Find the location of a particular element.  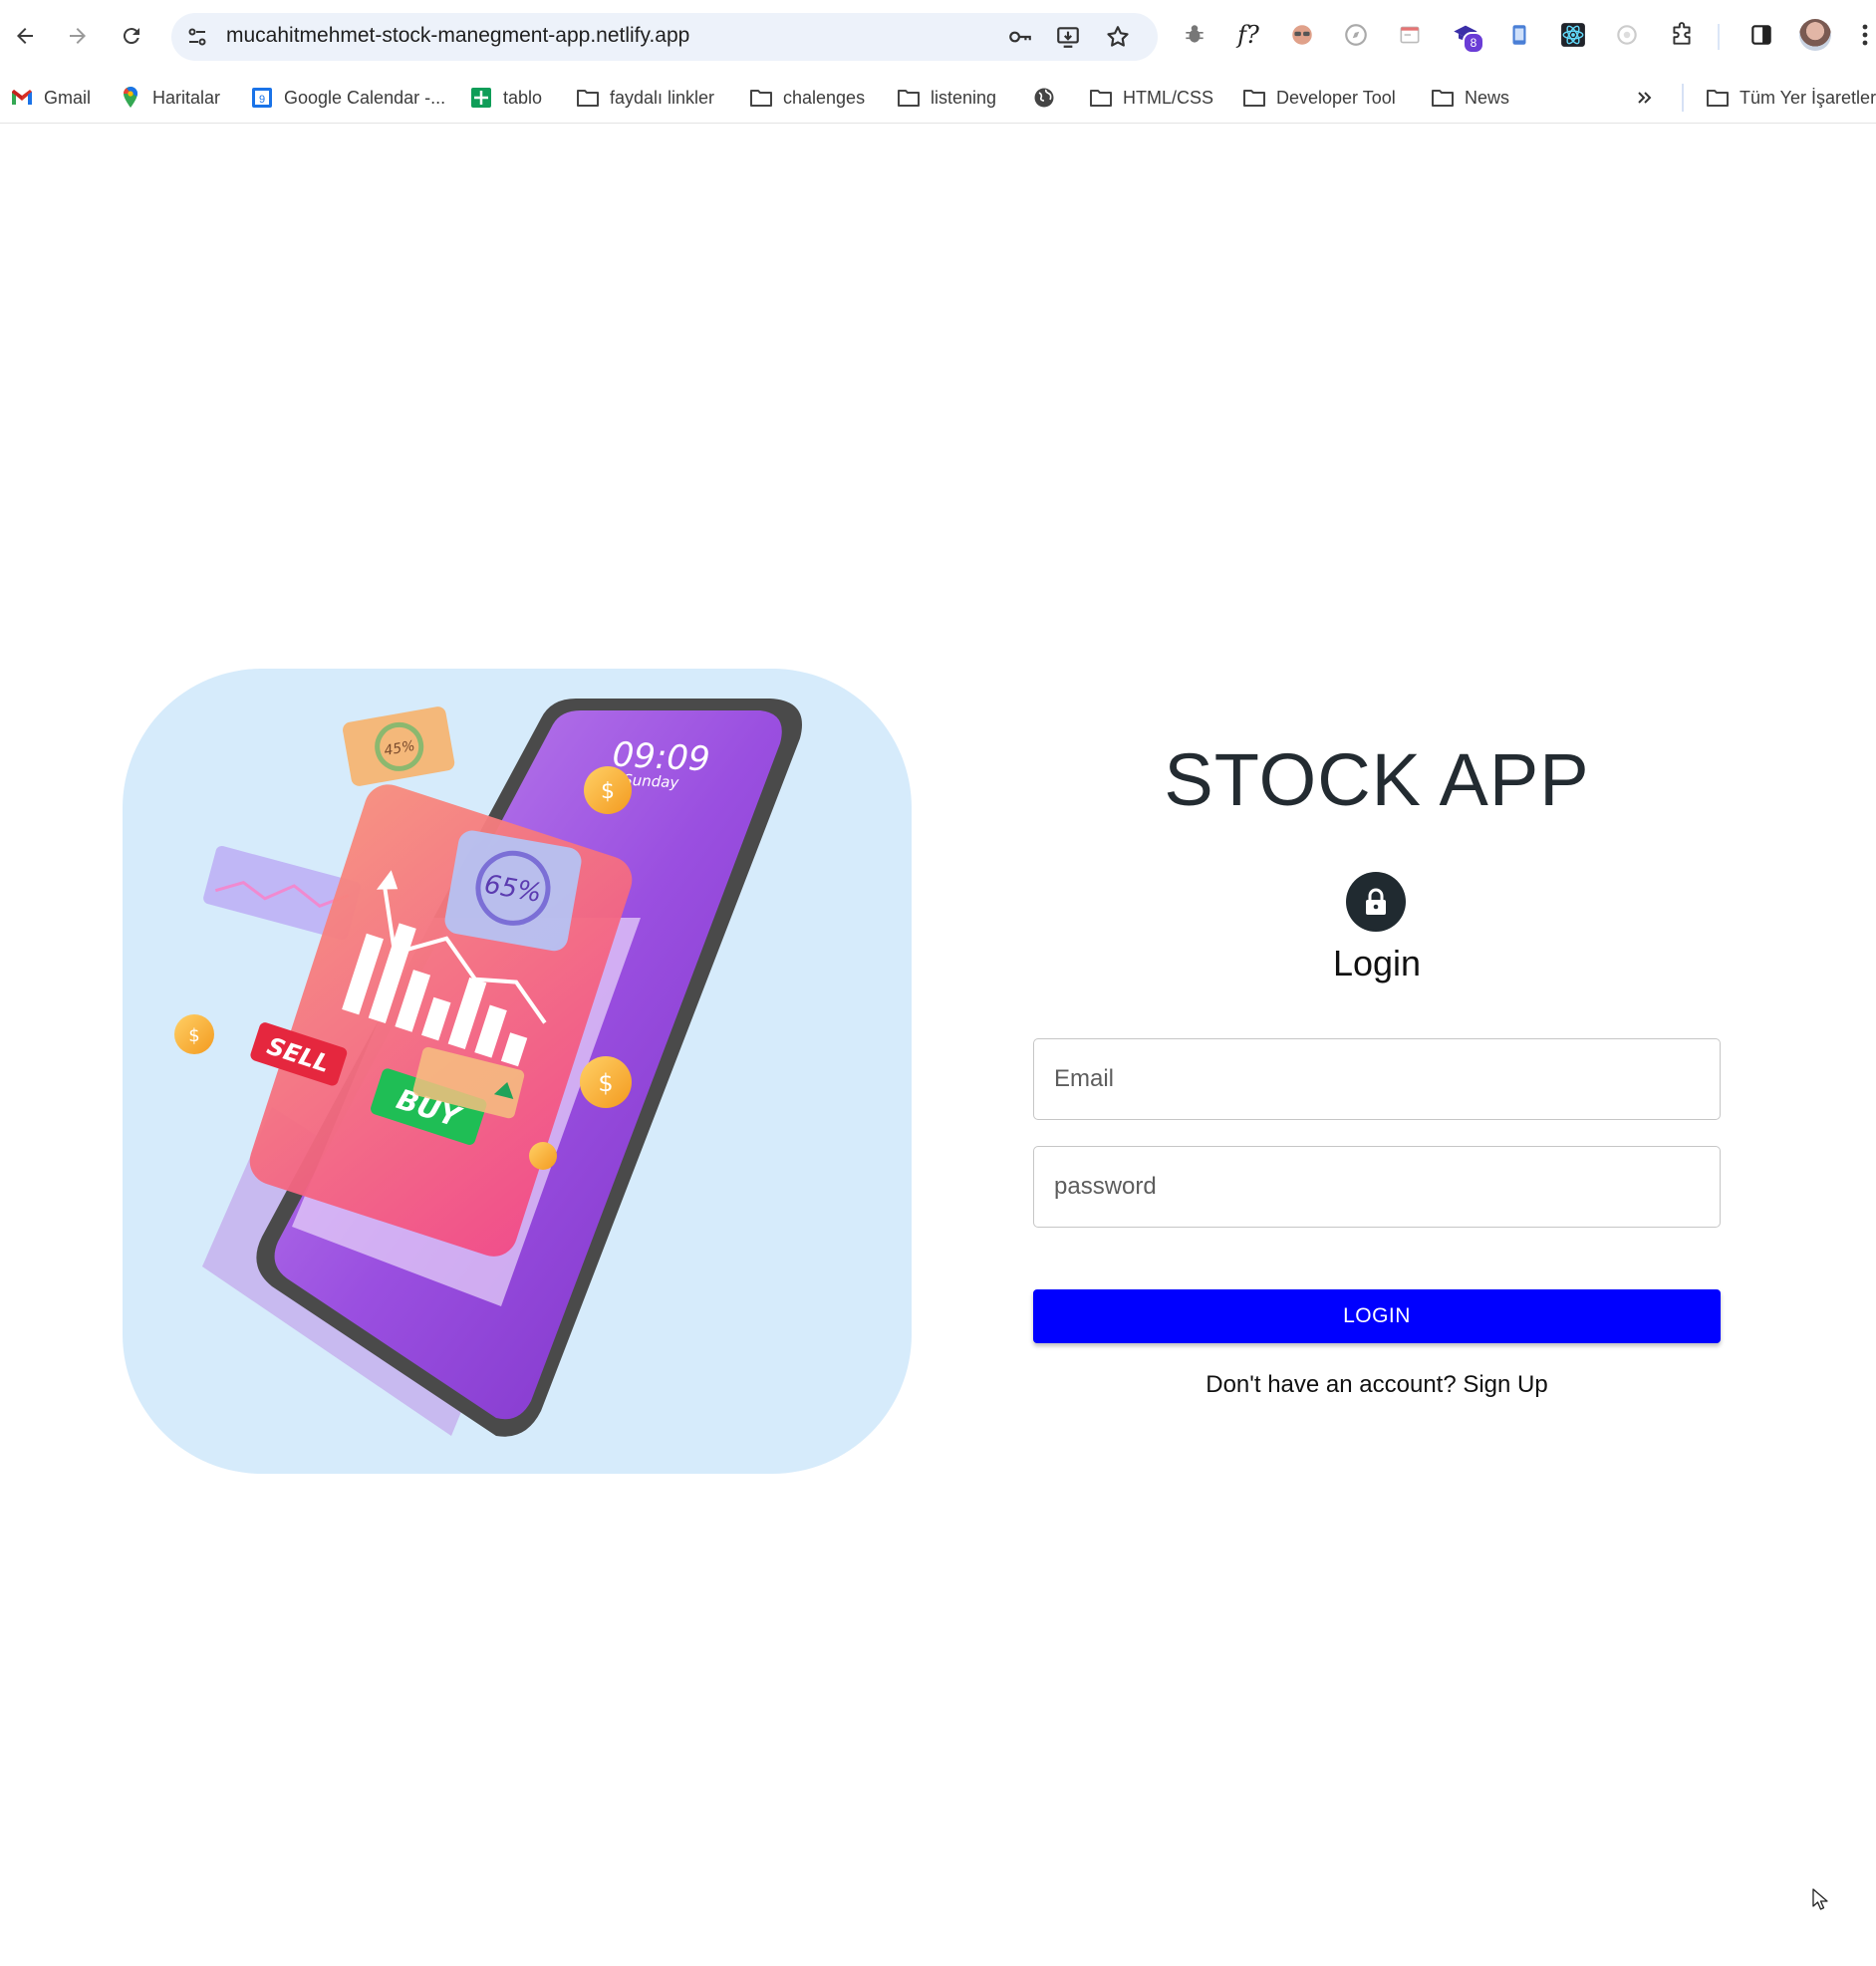

bookmarks-overflow-chevron-icon is located at coordinates (1645, 98).